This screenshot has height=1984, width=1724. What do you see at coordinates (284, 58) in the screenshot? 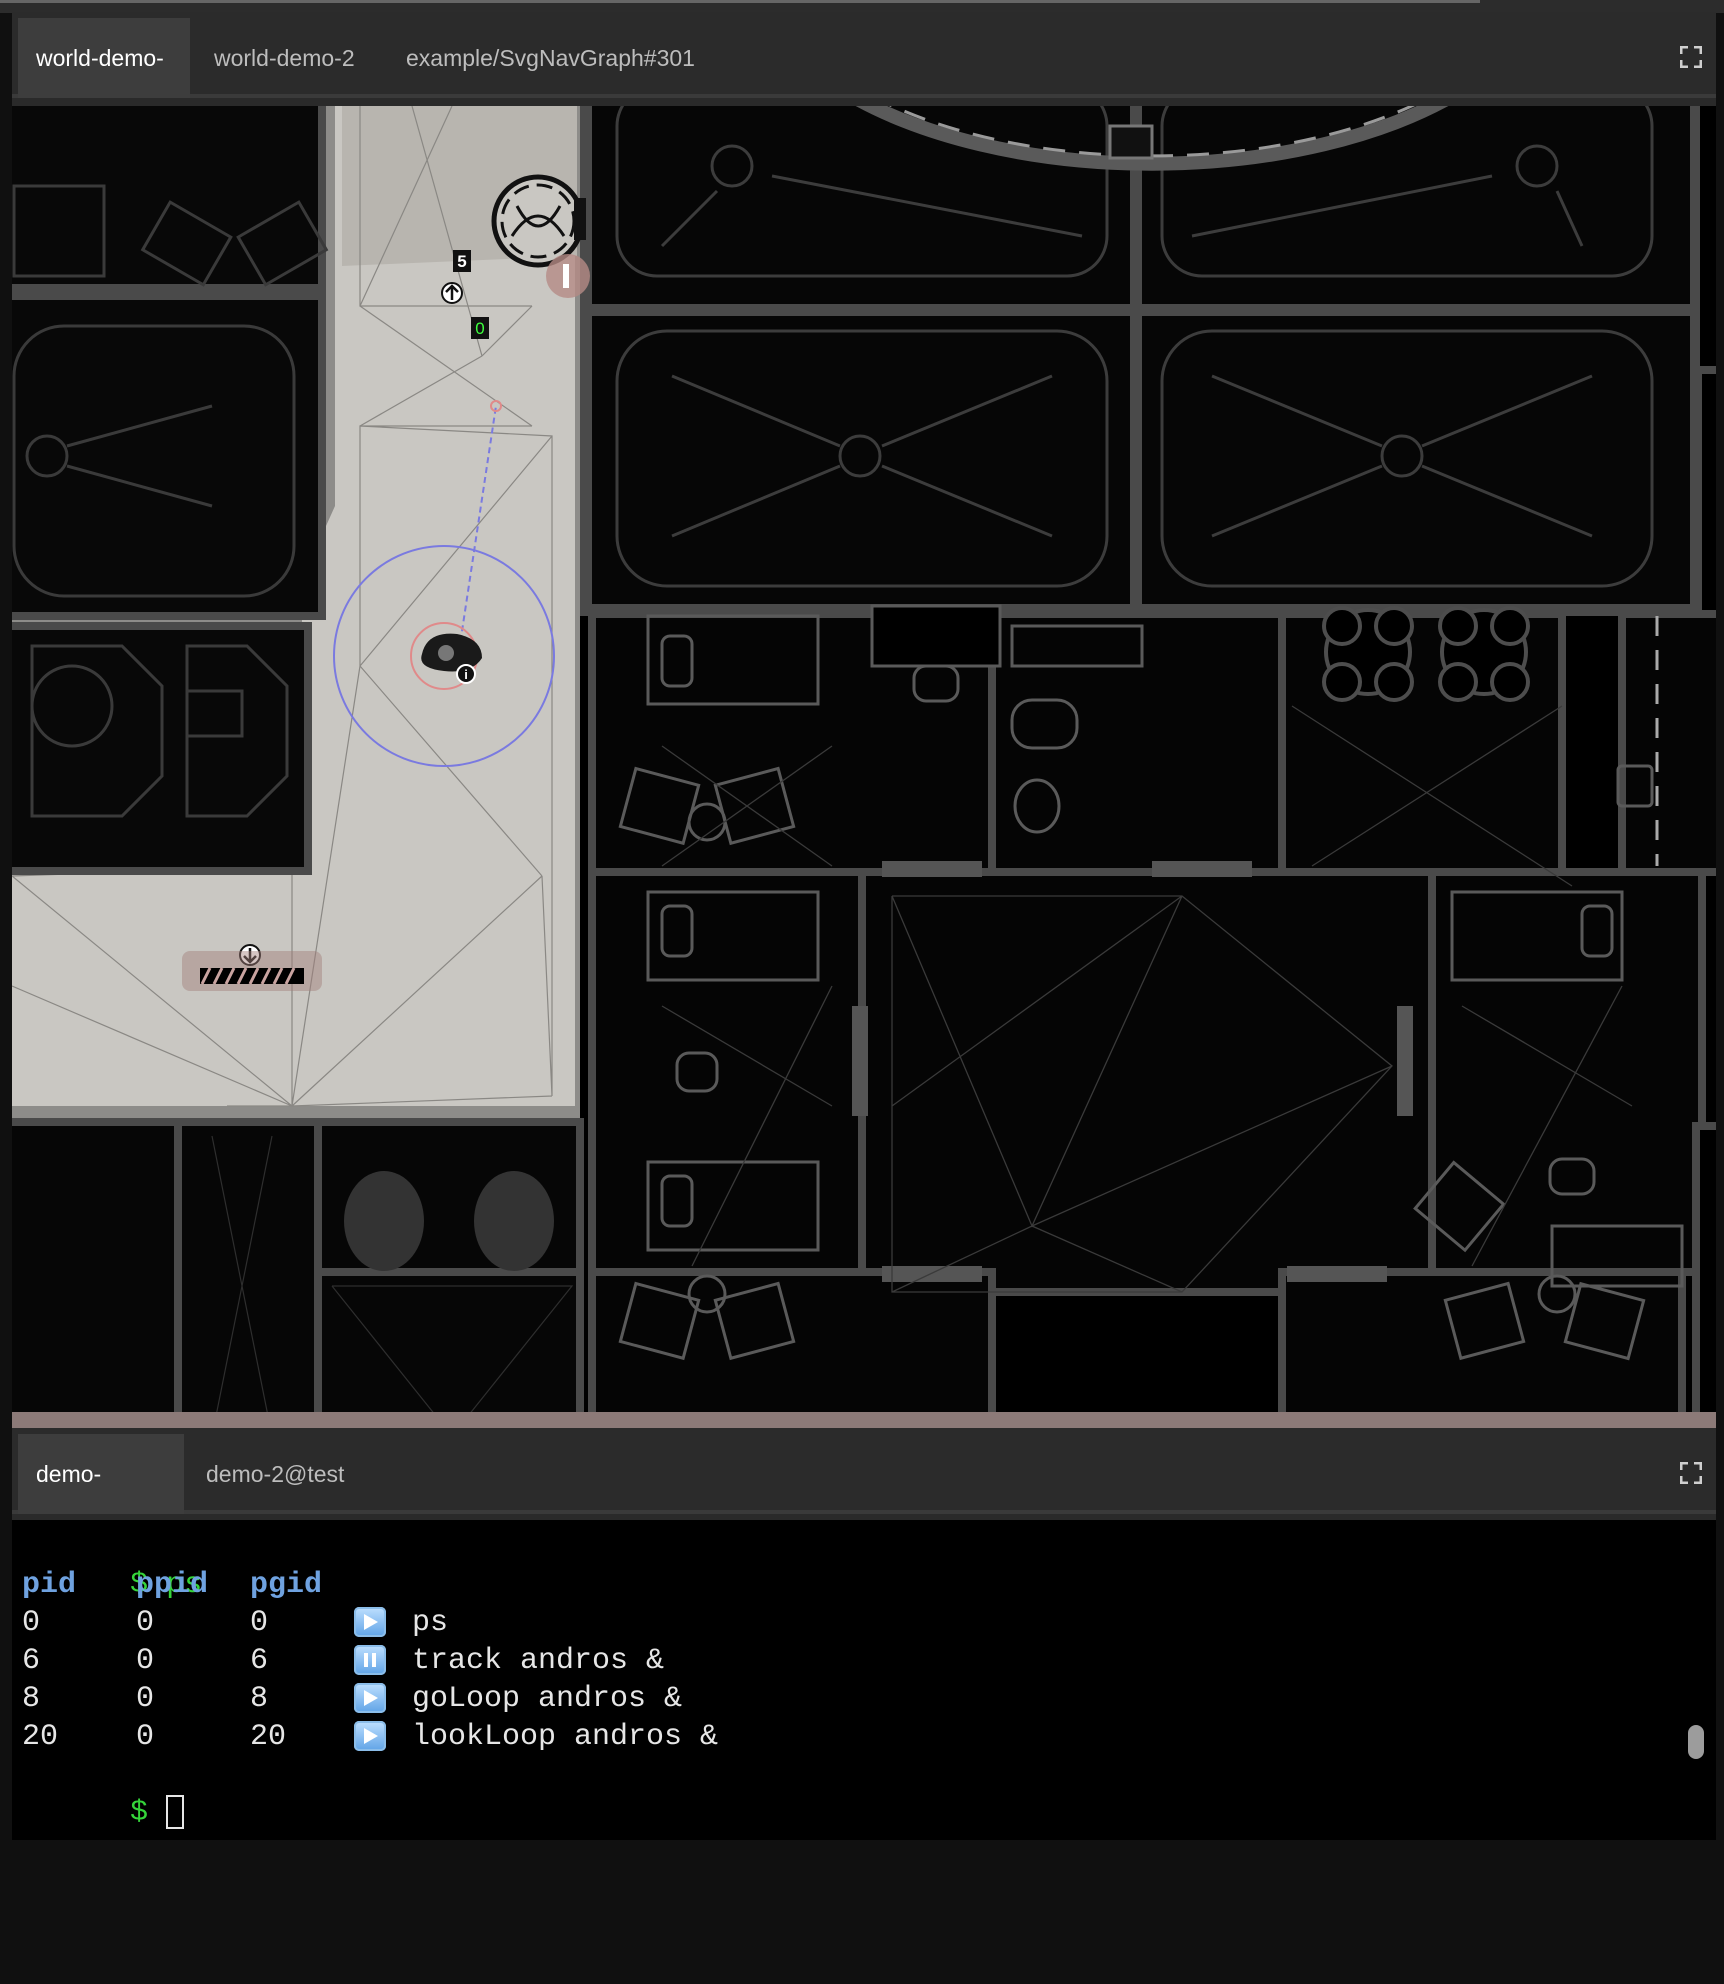
I see `tab-world-demo-2: world-demo-2` at bounding box center [284, 58].